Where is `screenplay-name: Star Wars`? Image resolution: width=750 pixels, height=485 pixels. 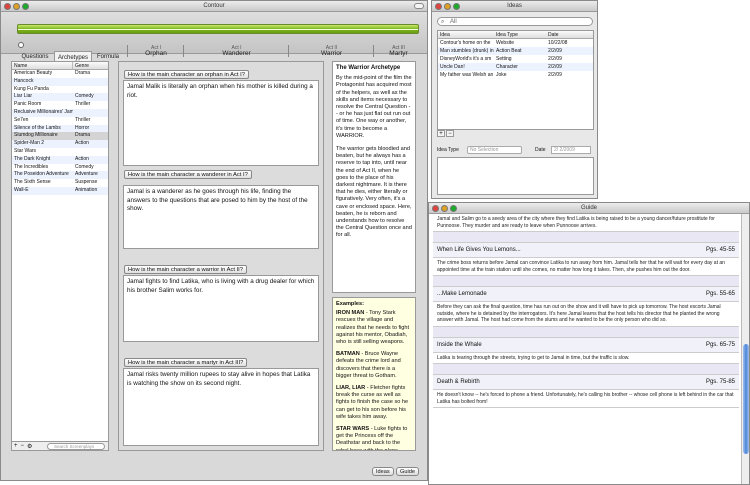 screenplay-name: Star Wars is located at coordinates (25, 150).